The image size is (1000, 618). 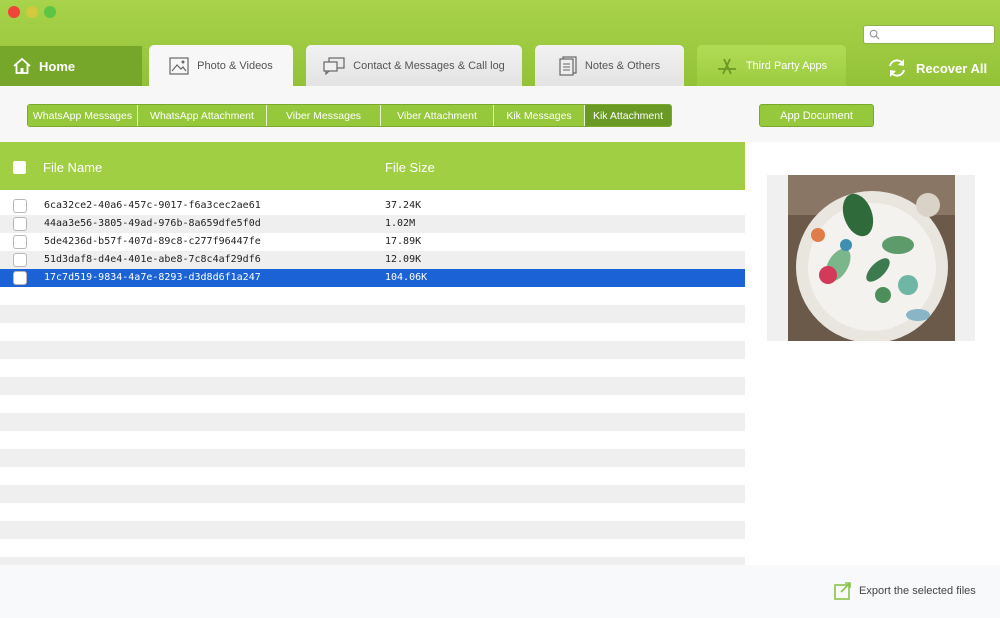 What do you see at coordinates (152, 277) in the screenshot?
I see `file-name: 17c7d519-9834-4a7e-8293-d3d8d6f1a247` at bounding box center [152, 277].